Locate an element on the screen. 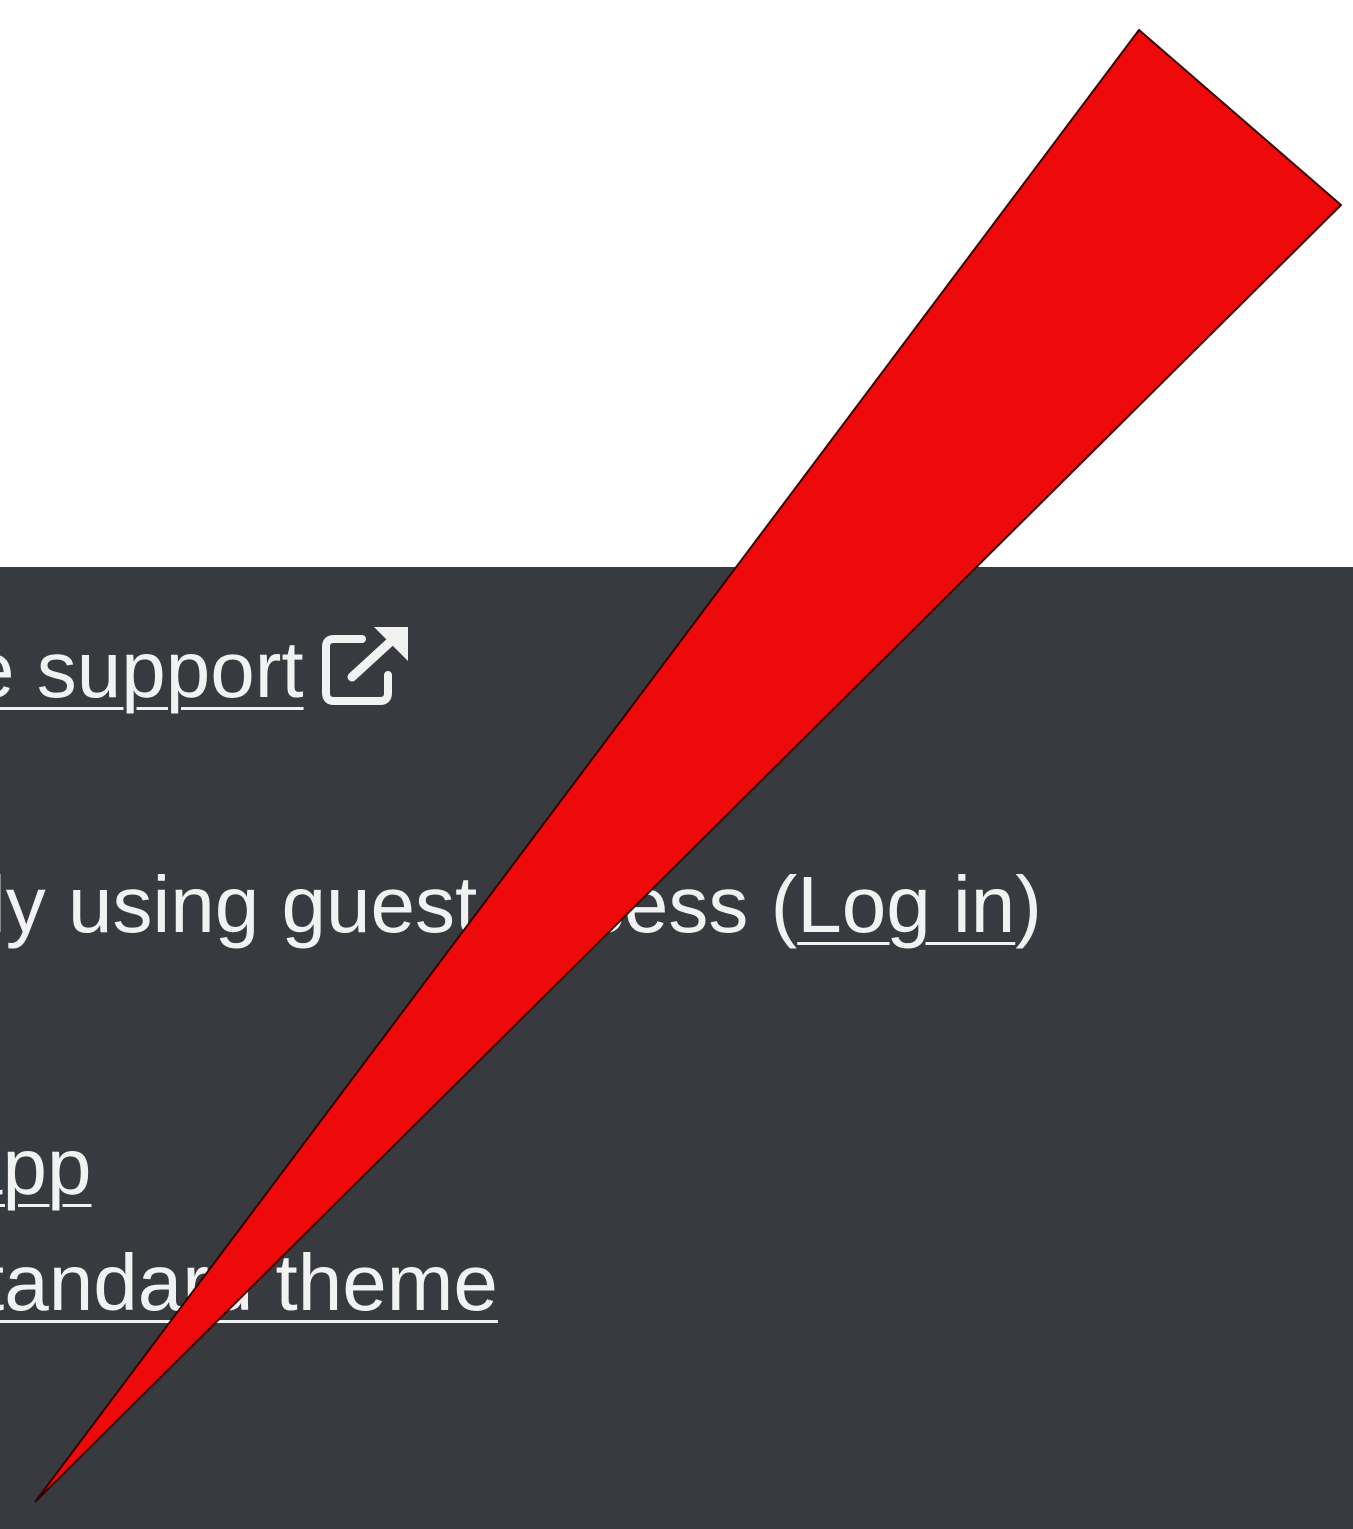 Image resolution: width=1353 pixels, height=1529 pixels. support-link: e support is located at coordinates (152, 669).